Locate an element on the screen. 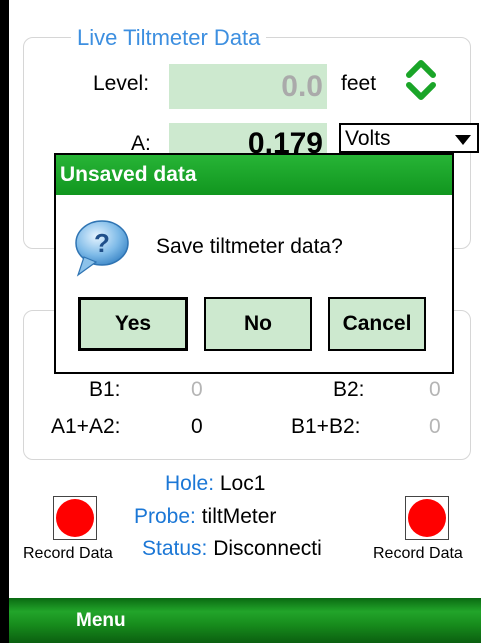  yes-button: Yes is located at coordinates (133, 324).